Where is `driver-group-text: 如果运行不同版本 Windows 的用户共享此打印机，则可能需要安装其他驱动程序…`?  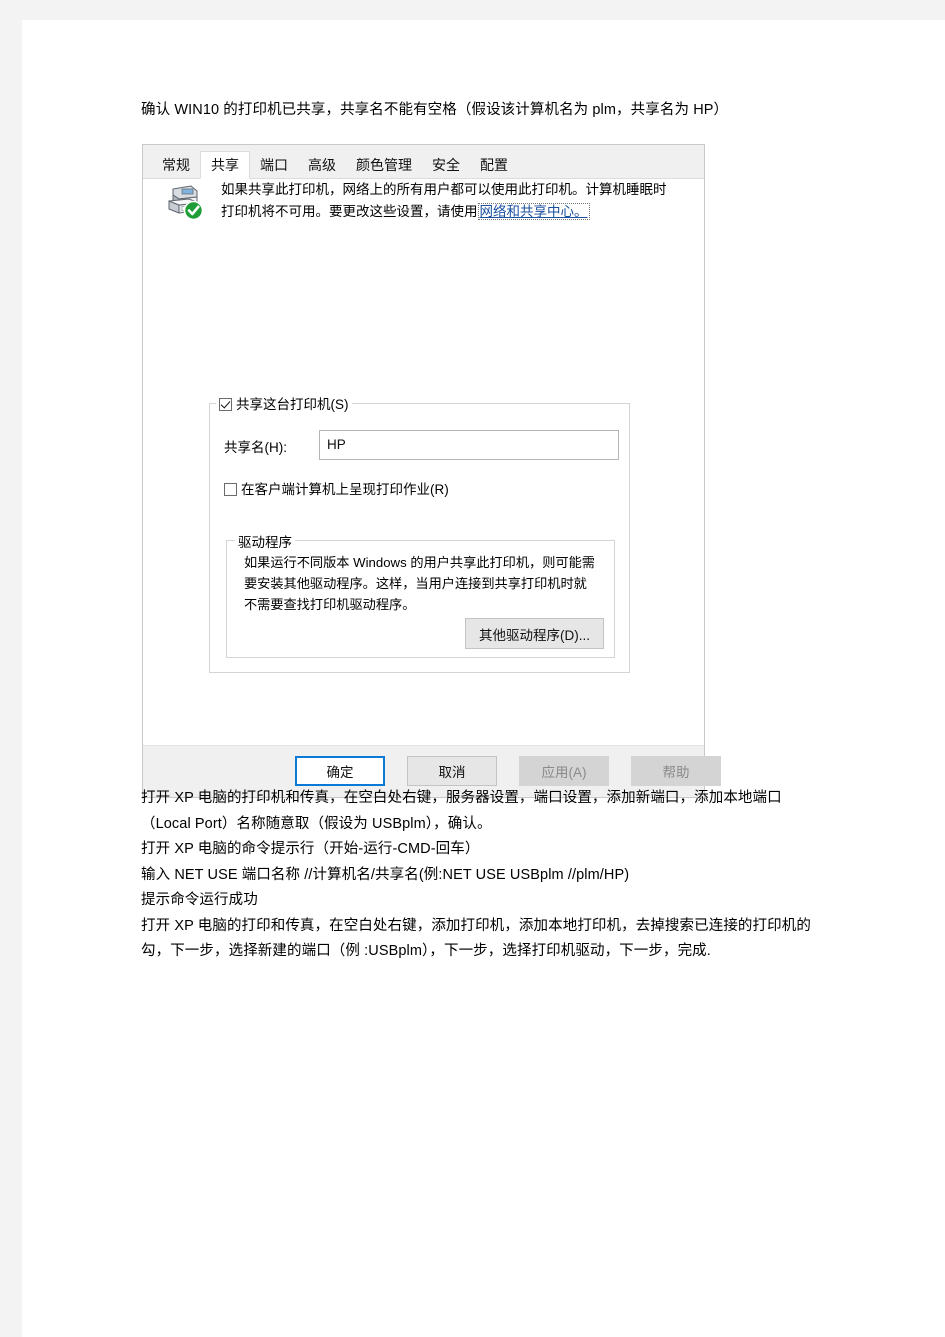
driver-group-text: 如果运行不同版本 Windows 的用户共享此打印机，则可能需要安装其他驱动程序… is located at coordinates (419, 583).